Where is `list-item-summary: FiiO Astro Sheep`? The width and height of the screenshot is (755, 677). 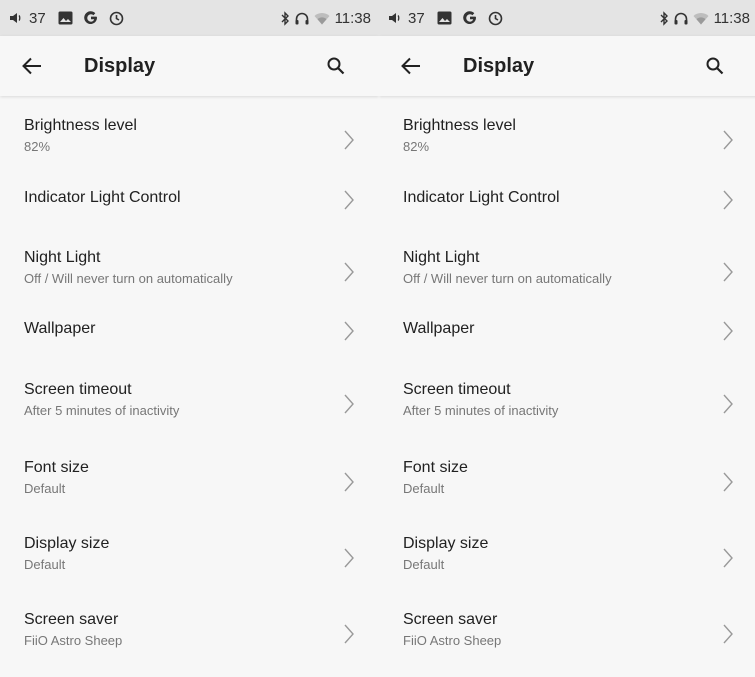 list-item-summary: FiiO Astro Sheep is located at coordinates (73, 640).